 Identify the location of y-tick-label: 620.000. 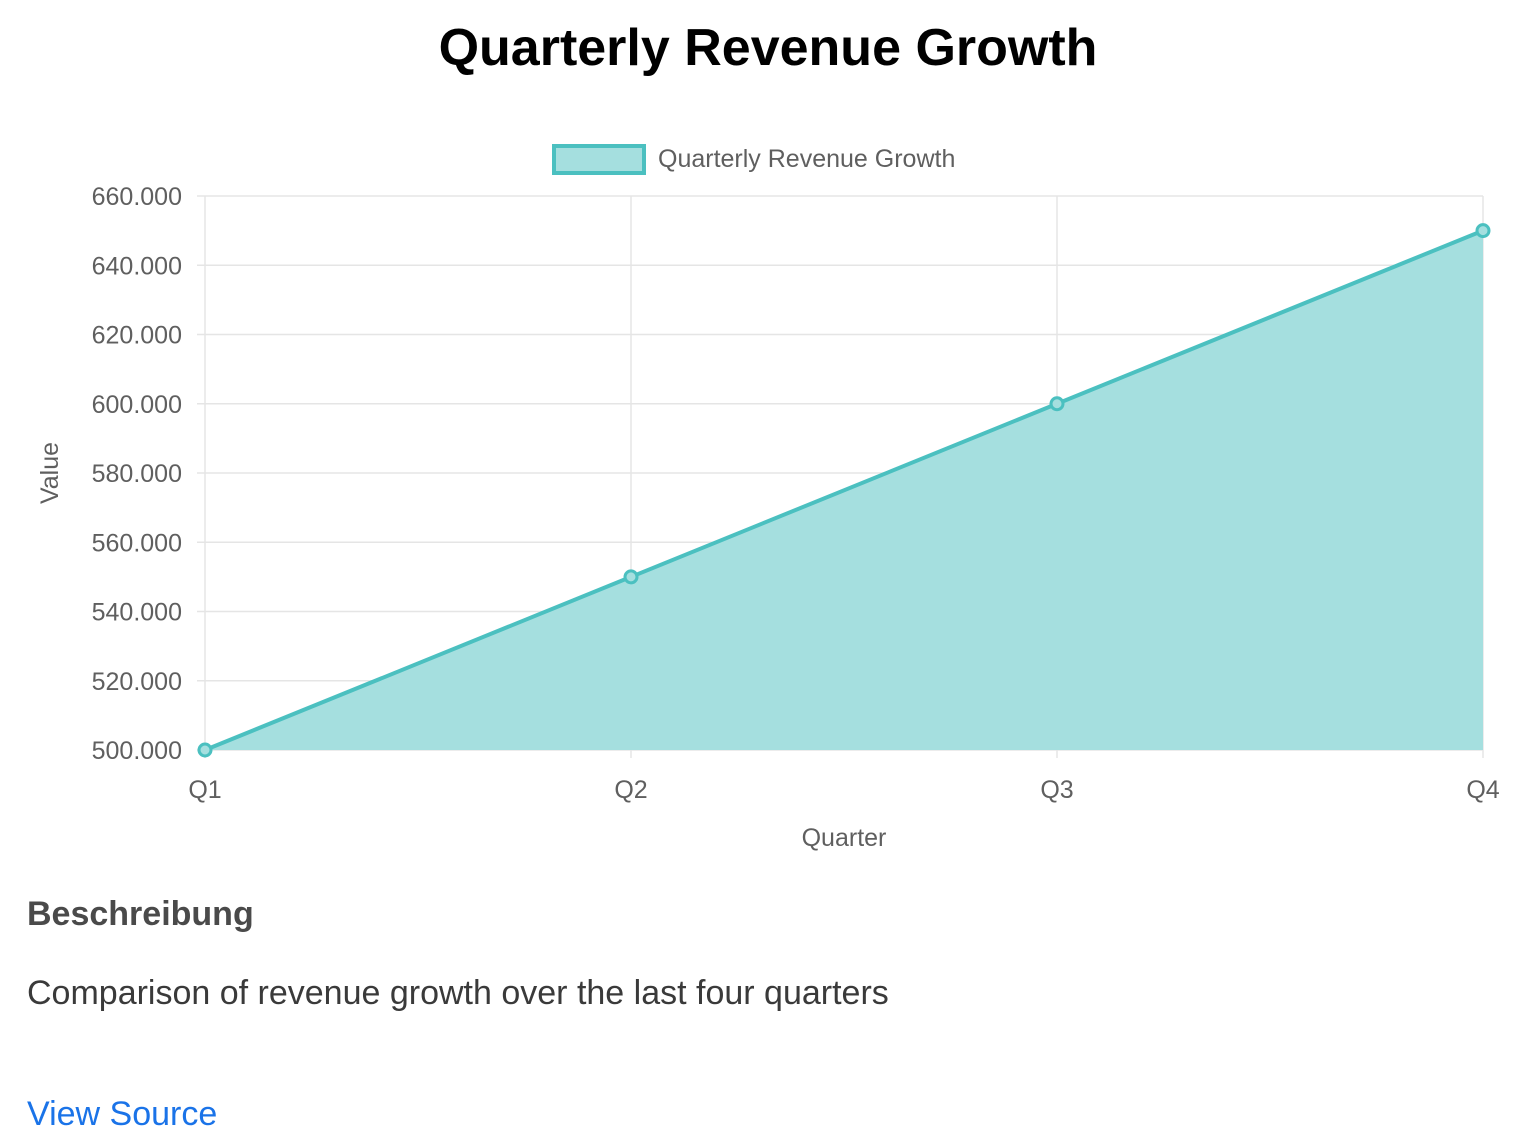
(137, 336).